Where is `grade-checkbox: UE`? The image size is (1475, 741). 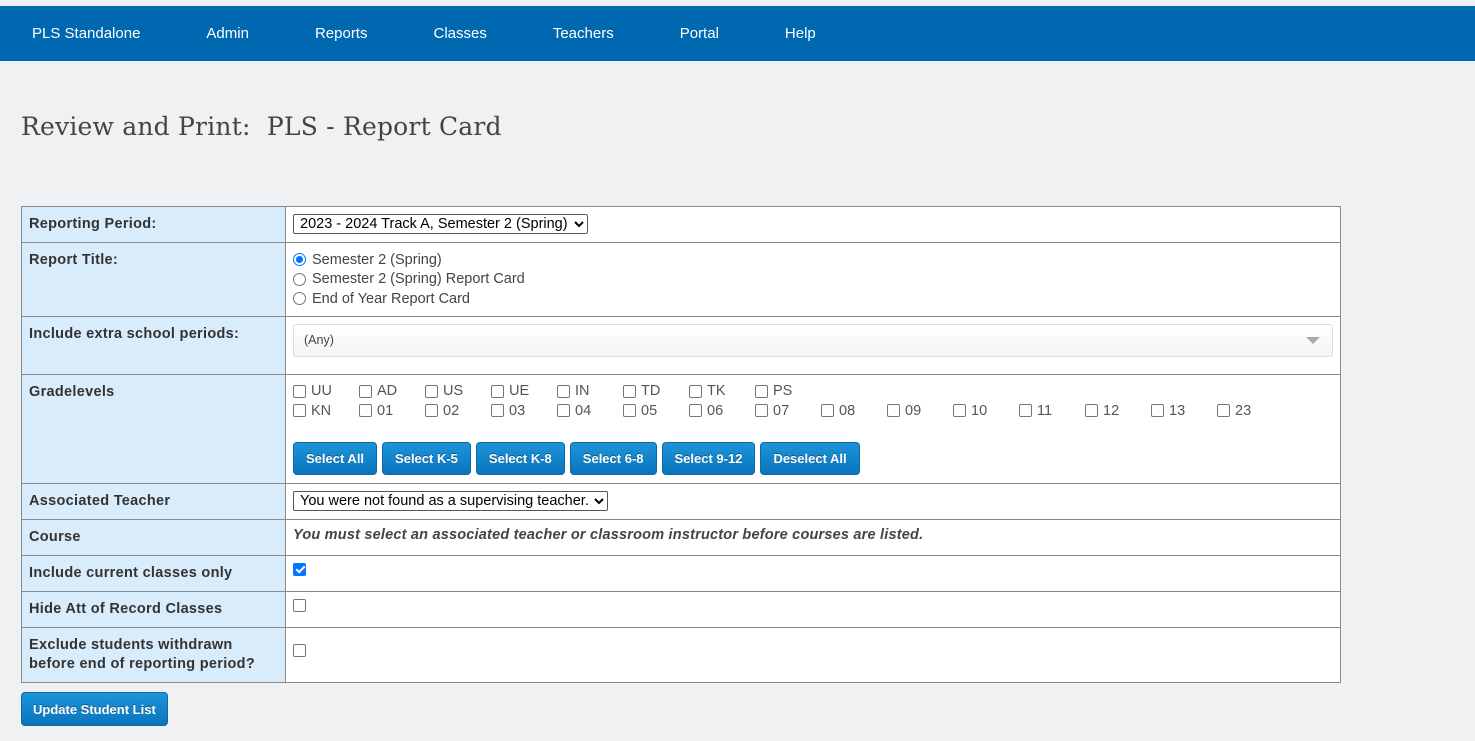 grade-checkbox: UE is located at coordinates (524, 391).